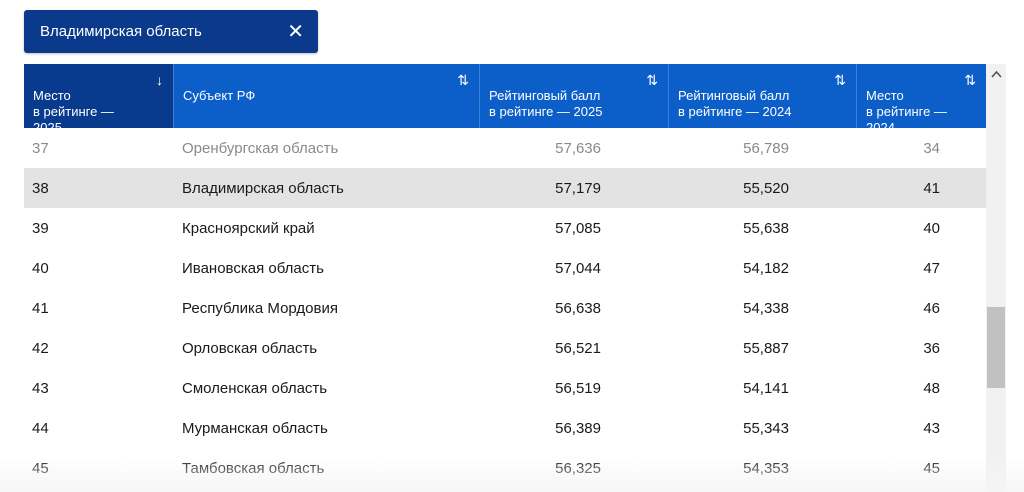 This screenshot has height=492, width=1024. I want to click on cell-score-2025: 57,044, so click(578, 268).